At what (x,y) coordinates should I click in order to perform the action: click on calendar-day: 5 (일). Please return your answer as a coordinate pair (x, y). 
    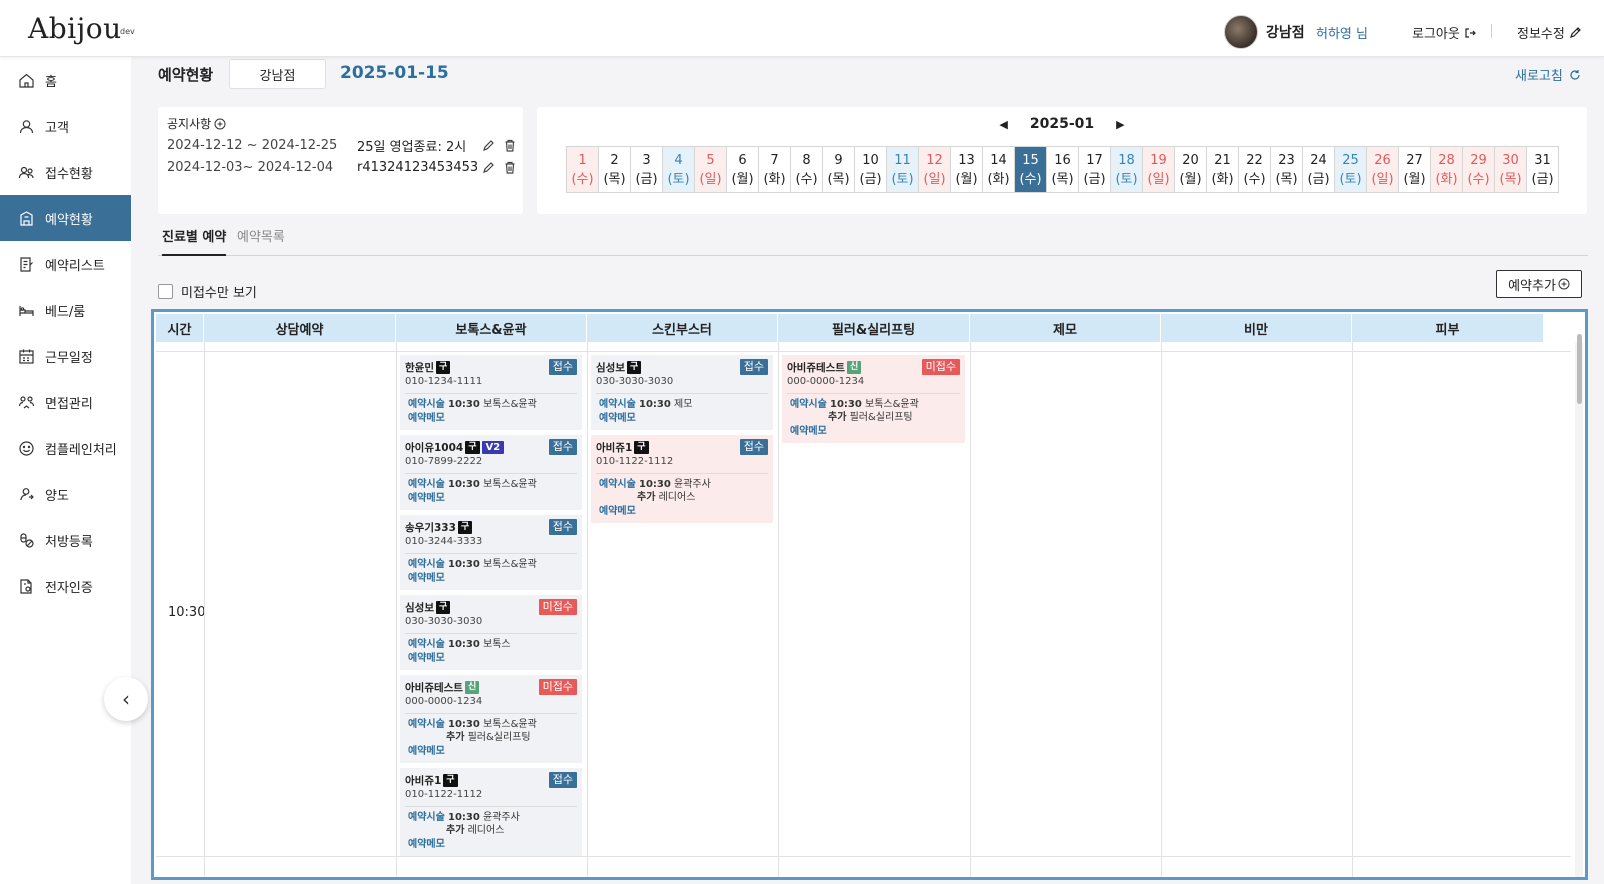
    Looking at the image, I should click on (711, 170).